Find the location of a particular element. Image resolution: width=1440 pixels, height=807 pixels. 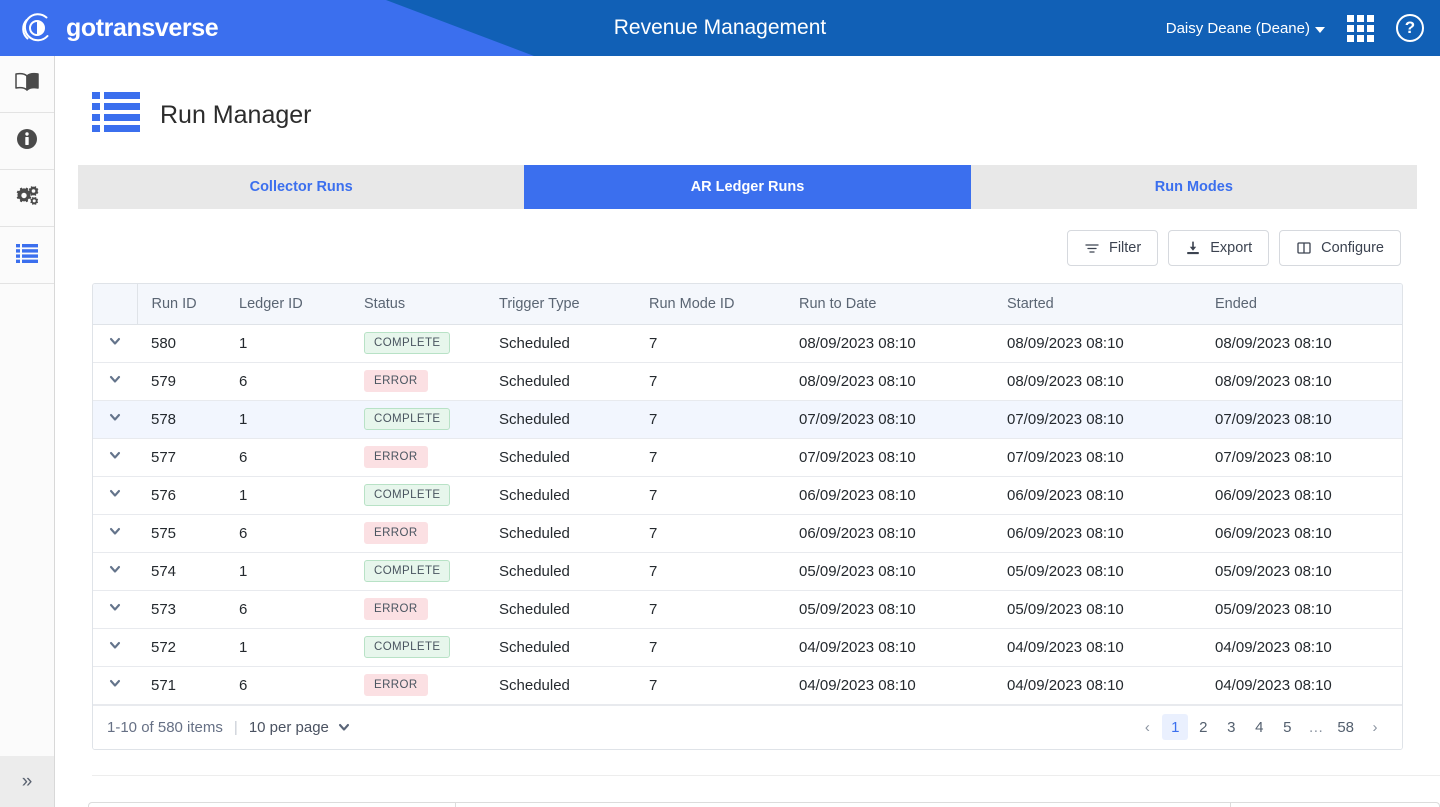

status-badge: ERROR is located at coordinates (396, 533).